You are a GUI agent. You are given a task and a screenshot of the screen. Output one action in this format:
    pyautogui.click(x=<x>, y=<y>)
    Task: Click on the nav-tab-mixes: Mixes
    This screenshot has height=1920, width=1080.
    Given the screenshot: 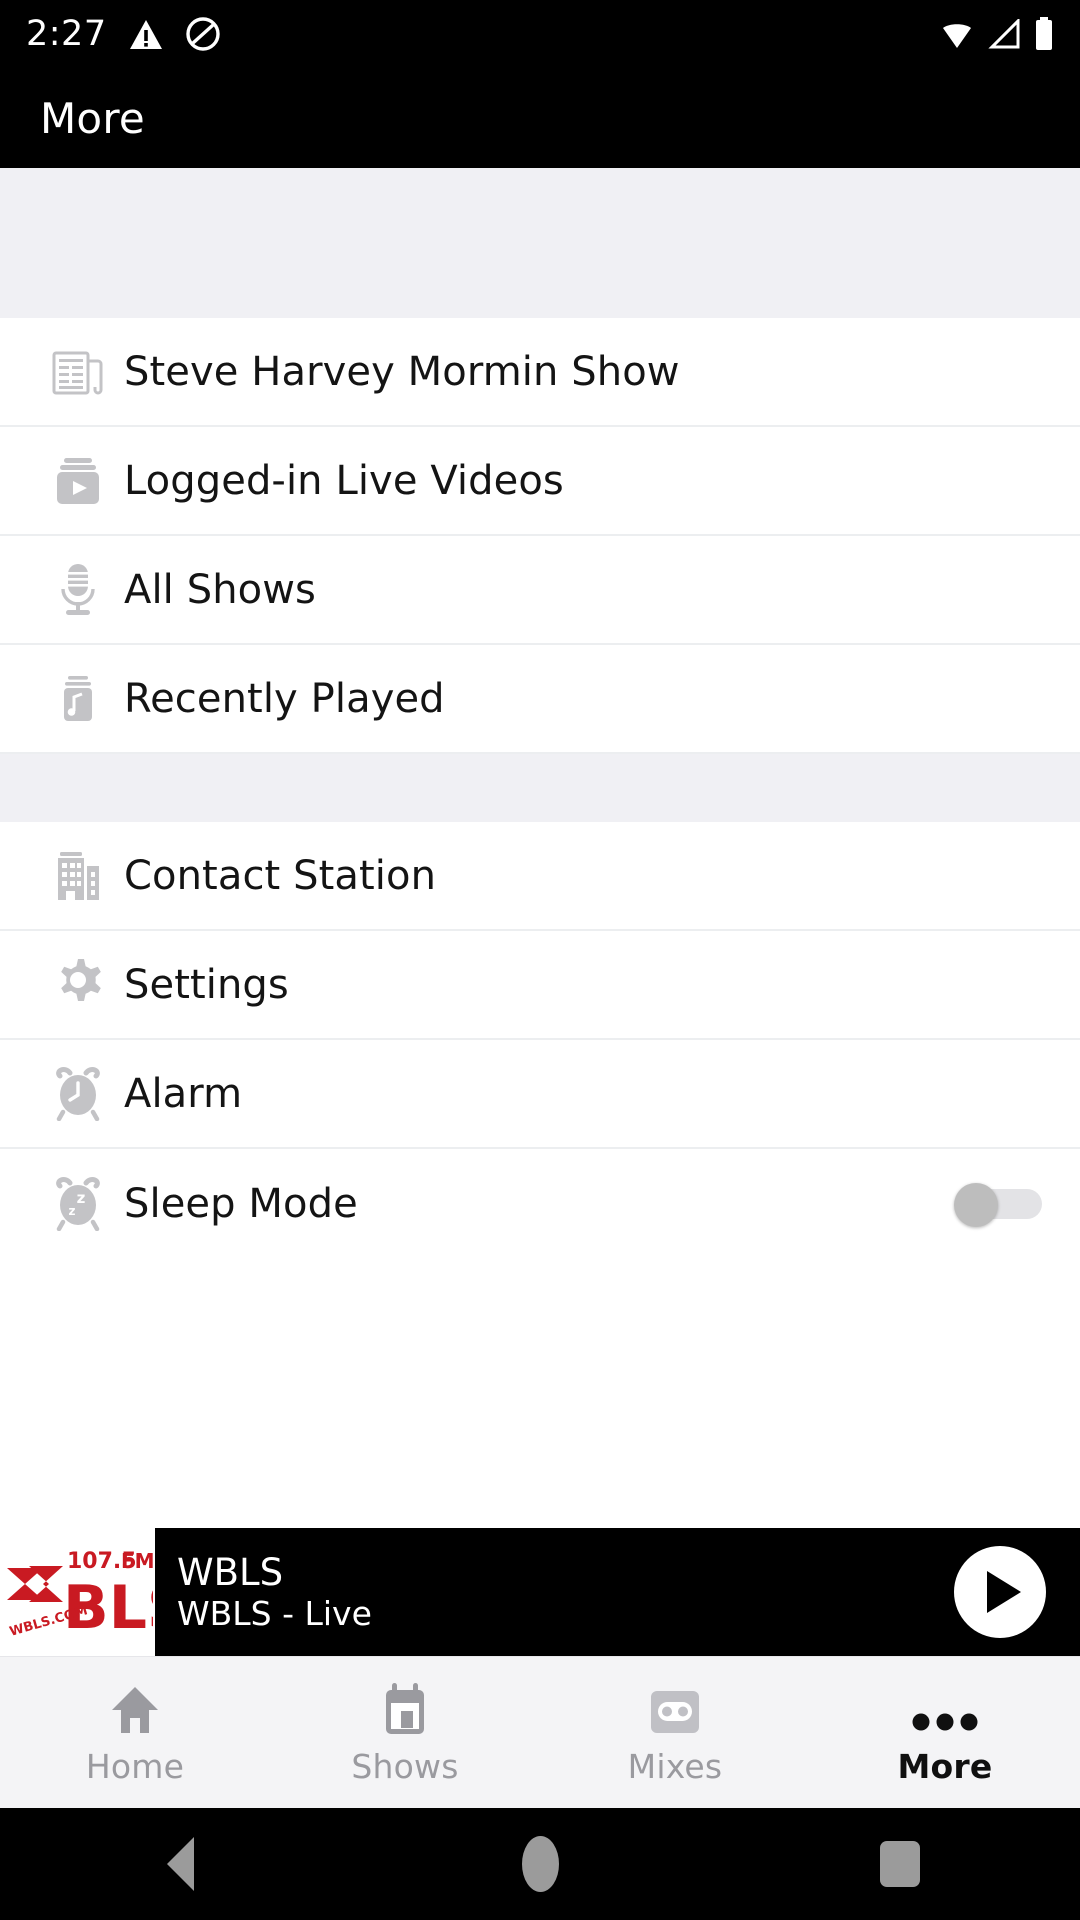 What is the action you would take?
    pyautogui.click(x=675, y=1732)
    